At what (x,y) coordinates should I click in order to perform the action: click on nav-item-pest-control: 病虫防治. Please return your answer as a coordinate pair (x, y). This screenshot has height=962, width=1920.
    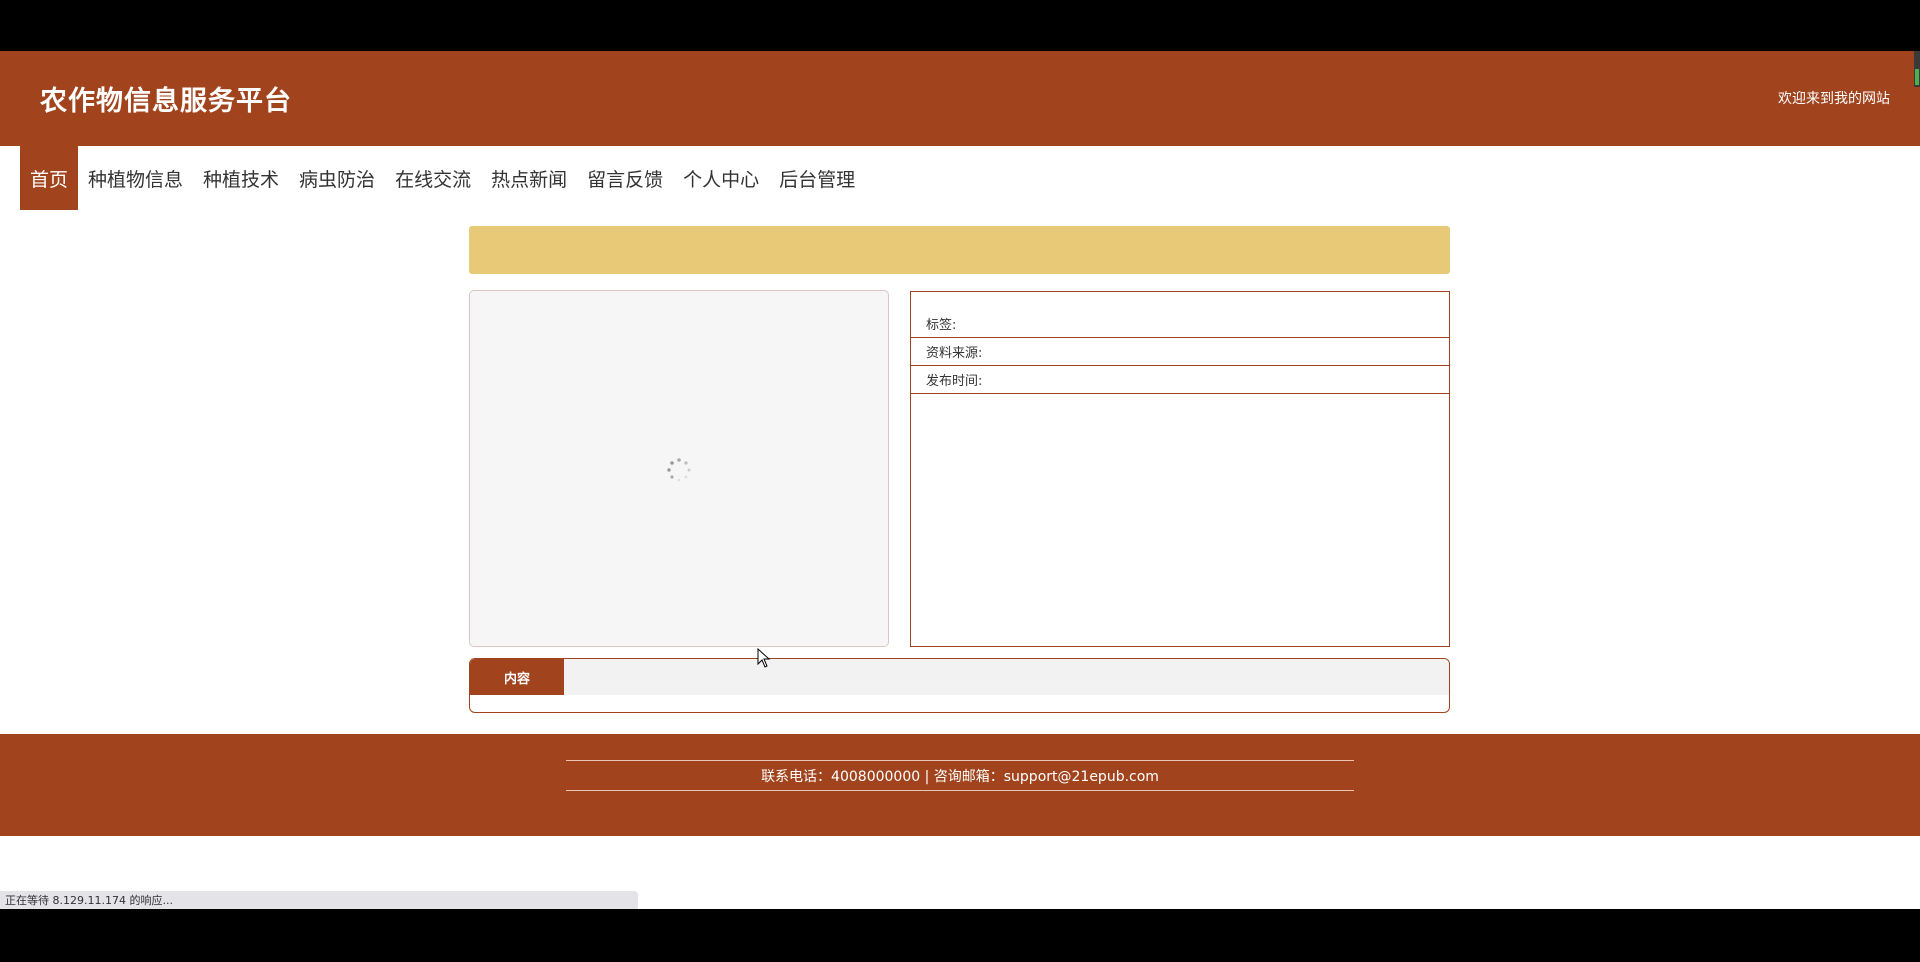
    Looking at the image, I should click on (337, 178).